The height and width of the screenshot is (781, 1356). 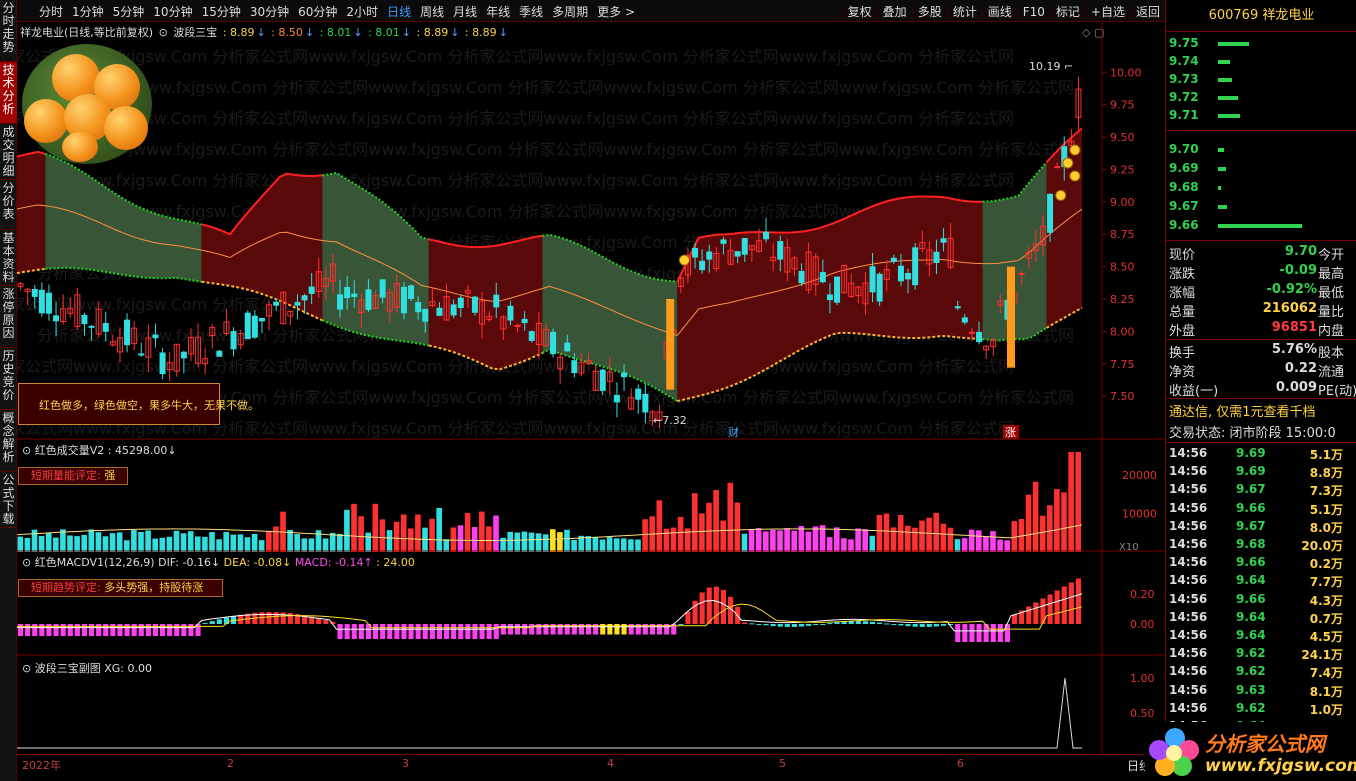 I want to click on tick-volume: 5.1万, so click(x=1326, y=455).